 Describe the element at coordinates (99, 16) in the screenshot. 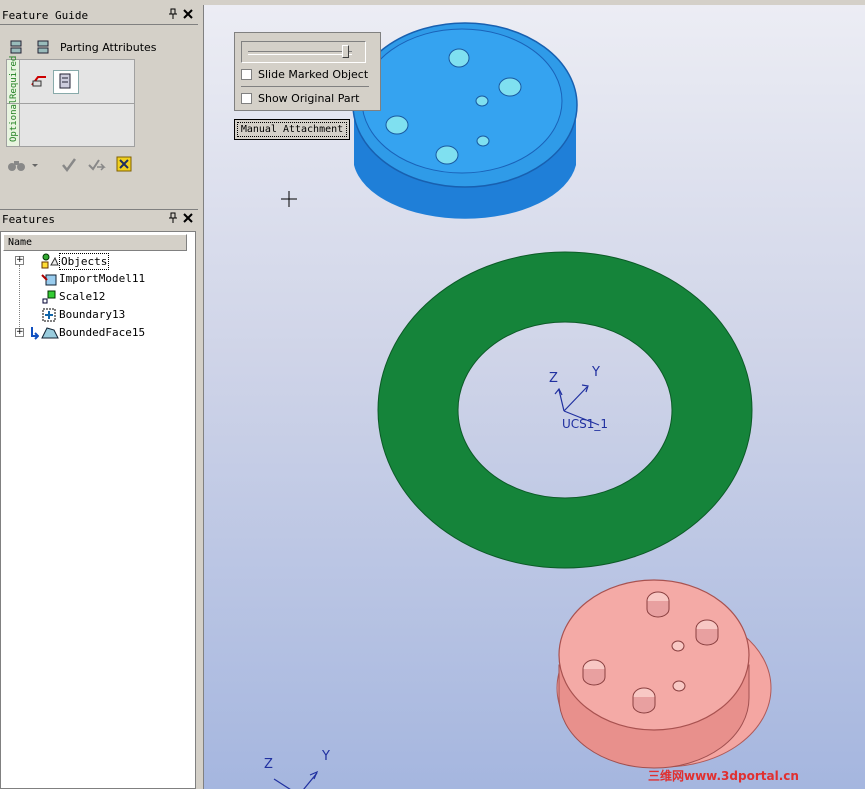

I see `feature-guide-title-bar: Feature Guide` at that location.